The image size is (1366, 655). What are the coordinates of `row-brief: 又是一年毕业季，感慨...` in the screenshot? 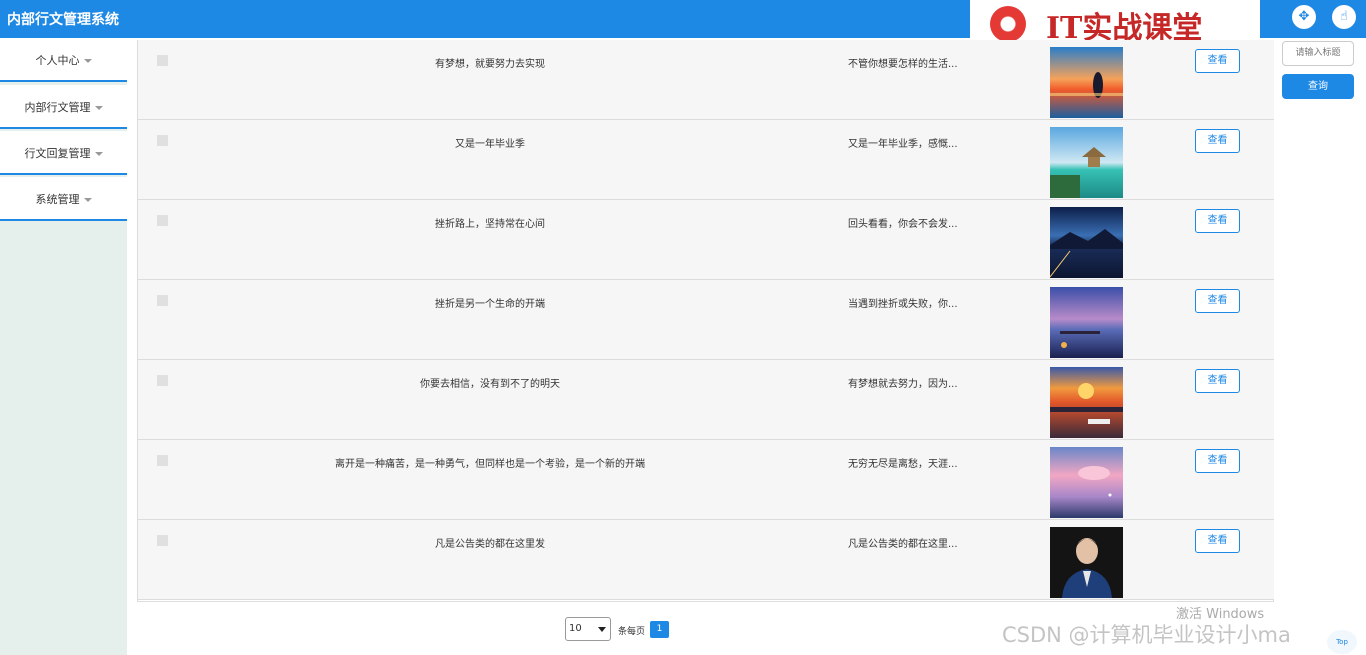 It's located at (903, 144).